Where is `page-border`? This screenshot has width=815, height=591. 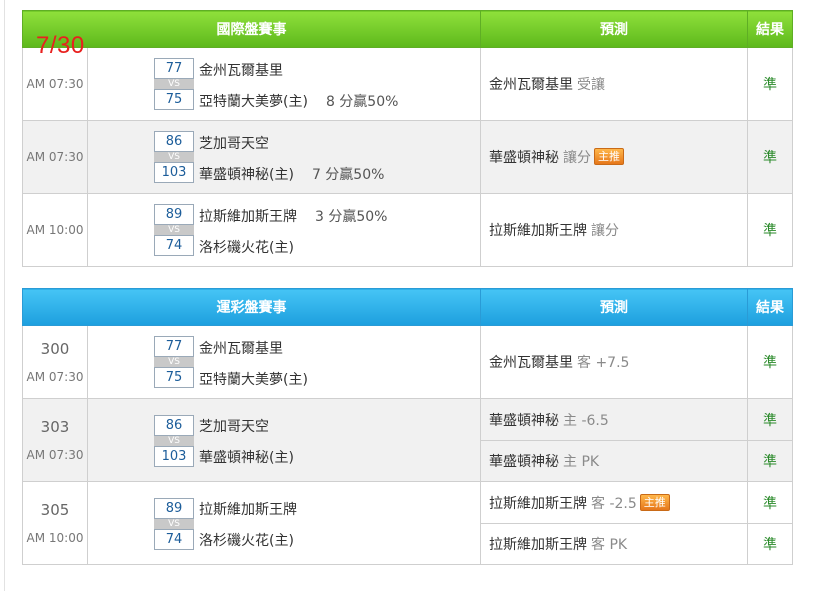
page-border is located at coordinates (4, 295).